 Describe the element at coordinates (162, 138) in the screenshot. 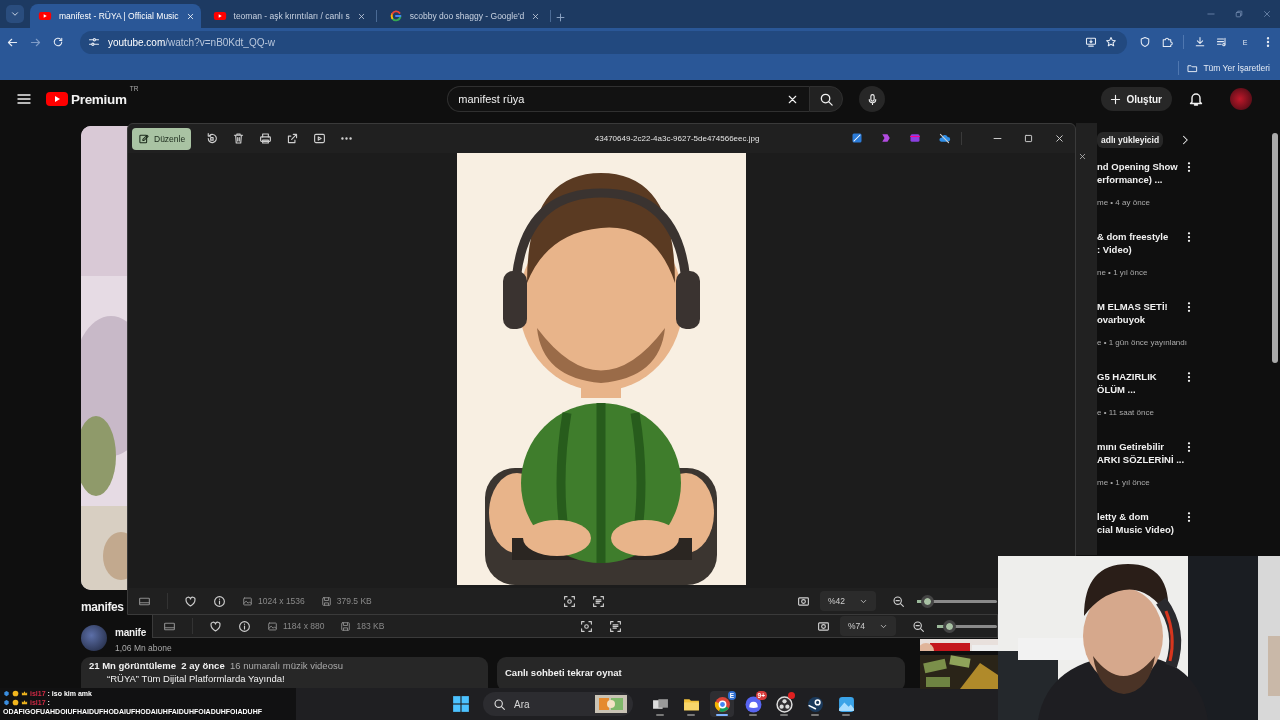

I see `edit-button: Düzenle` at that location.